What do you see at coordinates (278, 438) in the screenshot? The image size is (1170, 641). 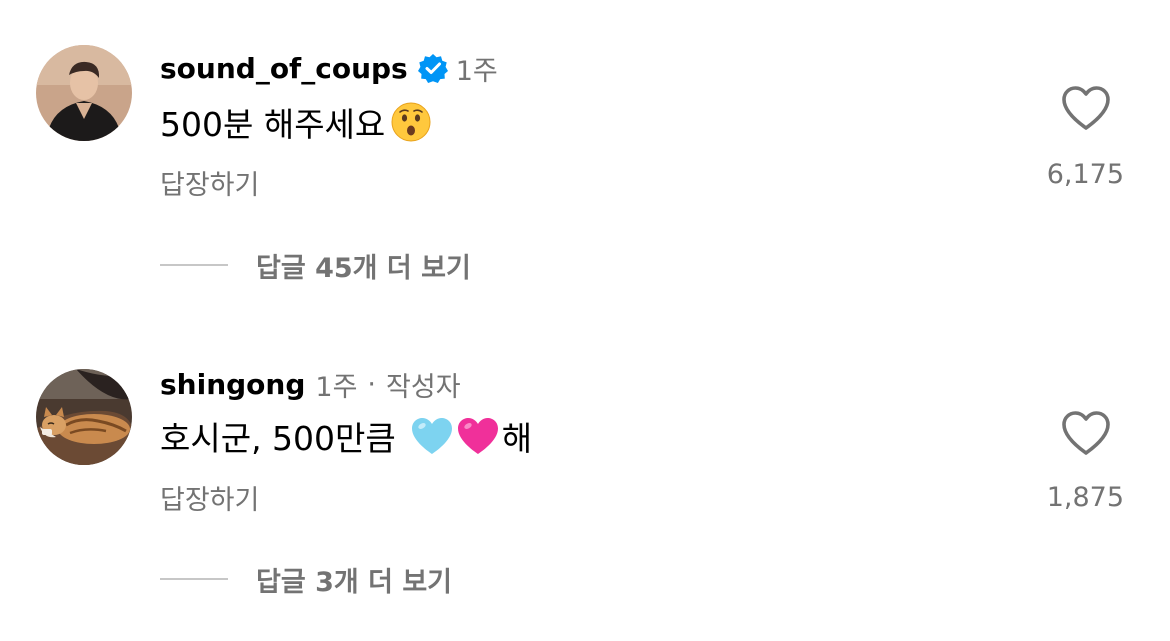 I see `comment-text: 호시군, 500만큼` at bounding box center [278, 438].